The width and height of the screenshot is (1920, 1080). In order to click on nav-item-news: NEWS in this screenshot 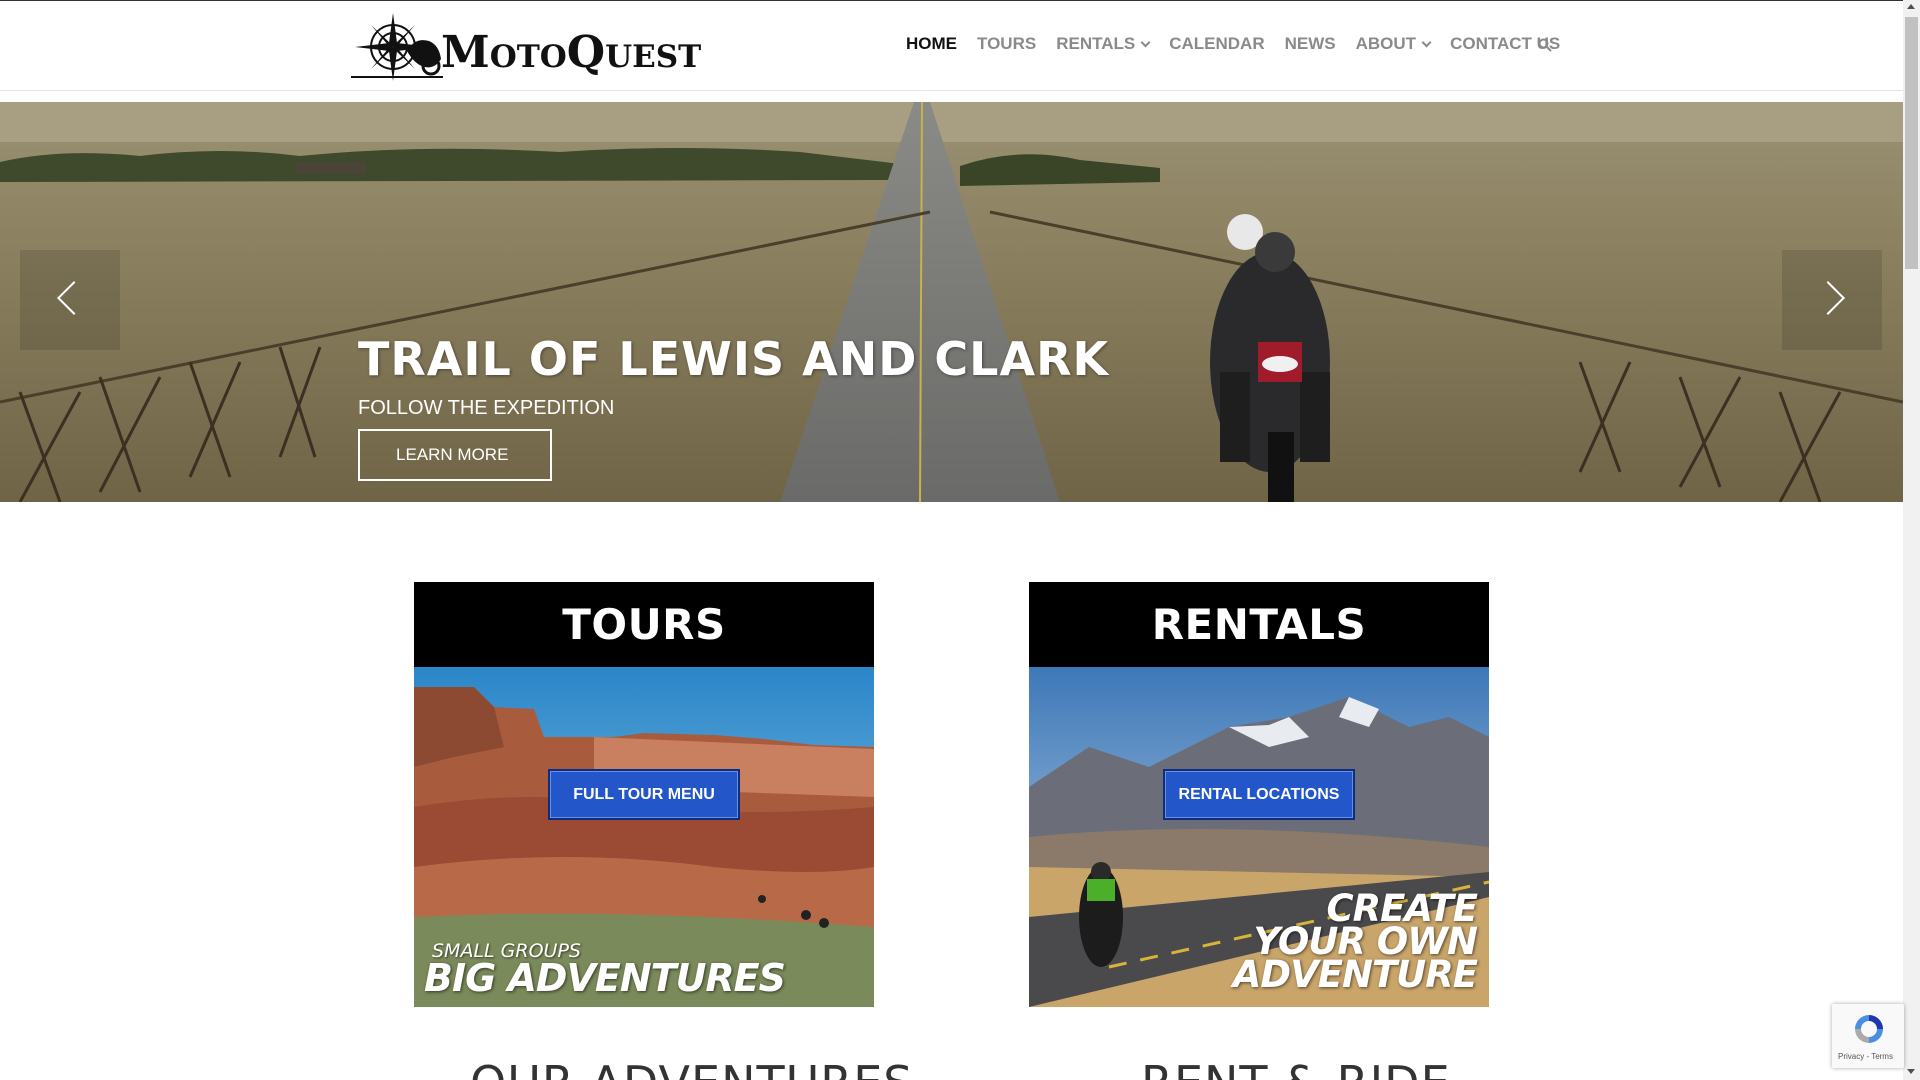, I will do `click(1310, 44)`.